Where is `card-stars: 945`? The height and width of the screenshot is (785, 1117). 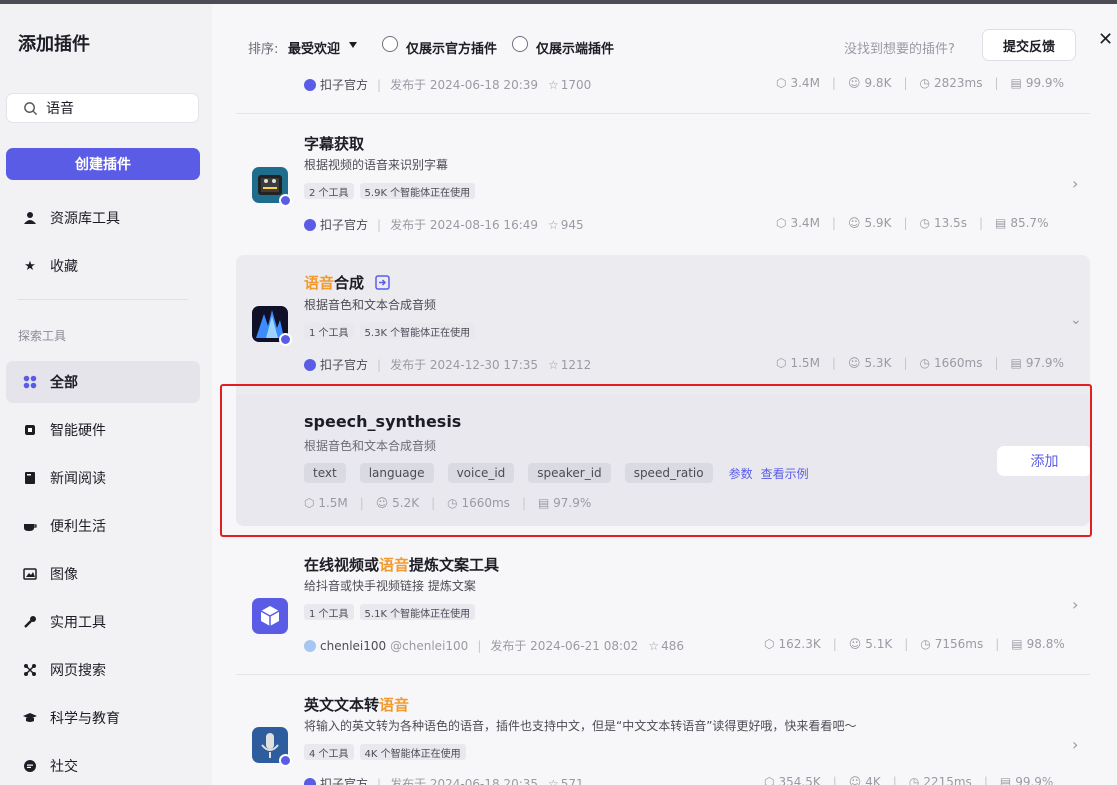
card-stars: 945 is located at coordinates (572, 224).